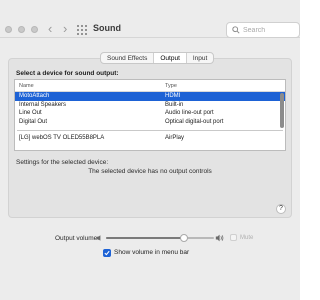  I want to click on device-type: Optical digital-out port, so click(194, 121).